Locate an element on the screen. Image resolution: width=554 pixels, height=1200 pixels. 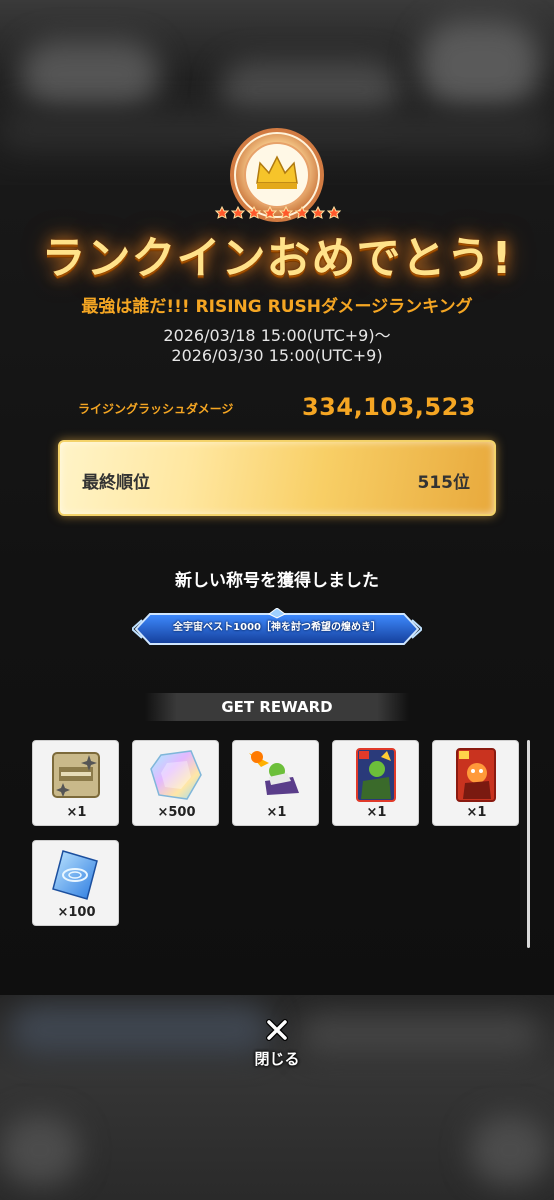
congrats-heading: ランクインおめでとう! is located at coordinates (277, 258).